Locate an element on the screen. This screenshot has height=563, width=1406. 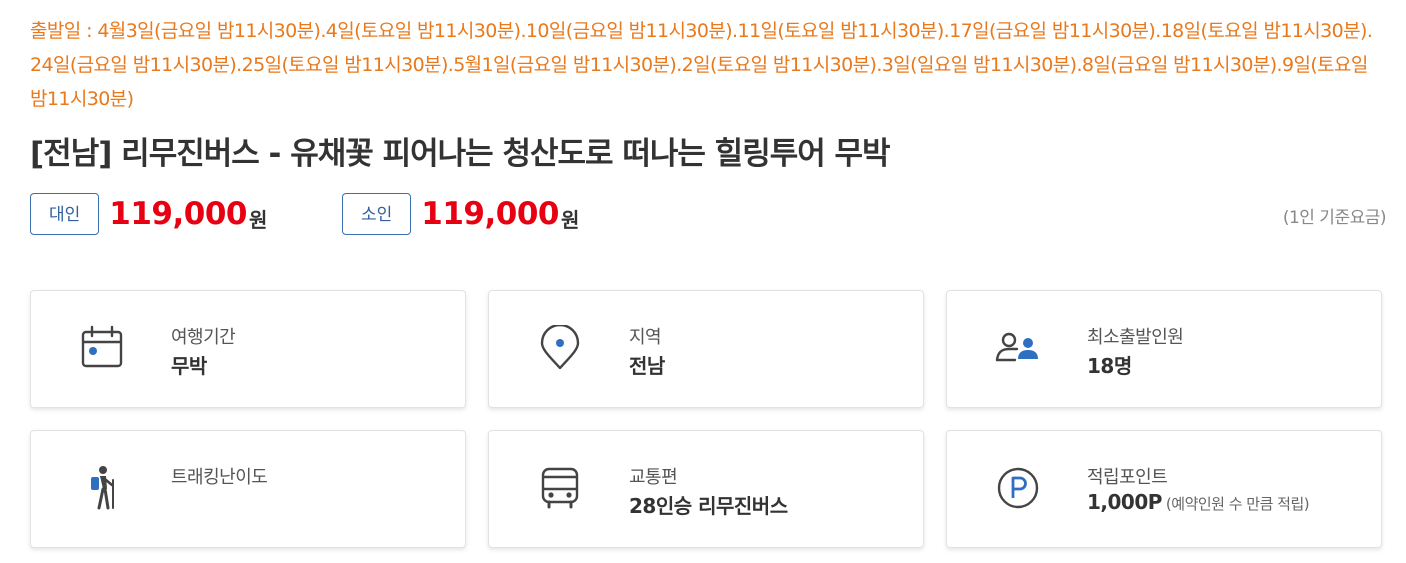
info-card-value: 1,000P (예약인원 수 만큼 적립) is located at coordinates (1198, 502).